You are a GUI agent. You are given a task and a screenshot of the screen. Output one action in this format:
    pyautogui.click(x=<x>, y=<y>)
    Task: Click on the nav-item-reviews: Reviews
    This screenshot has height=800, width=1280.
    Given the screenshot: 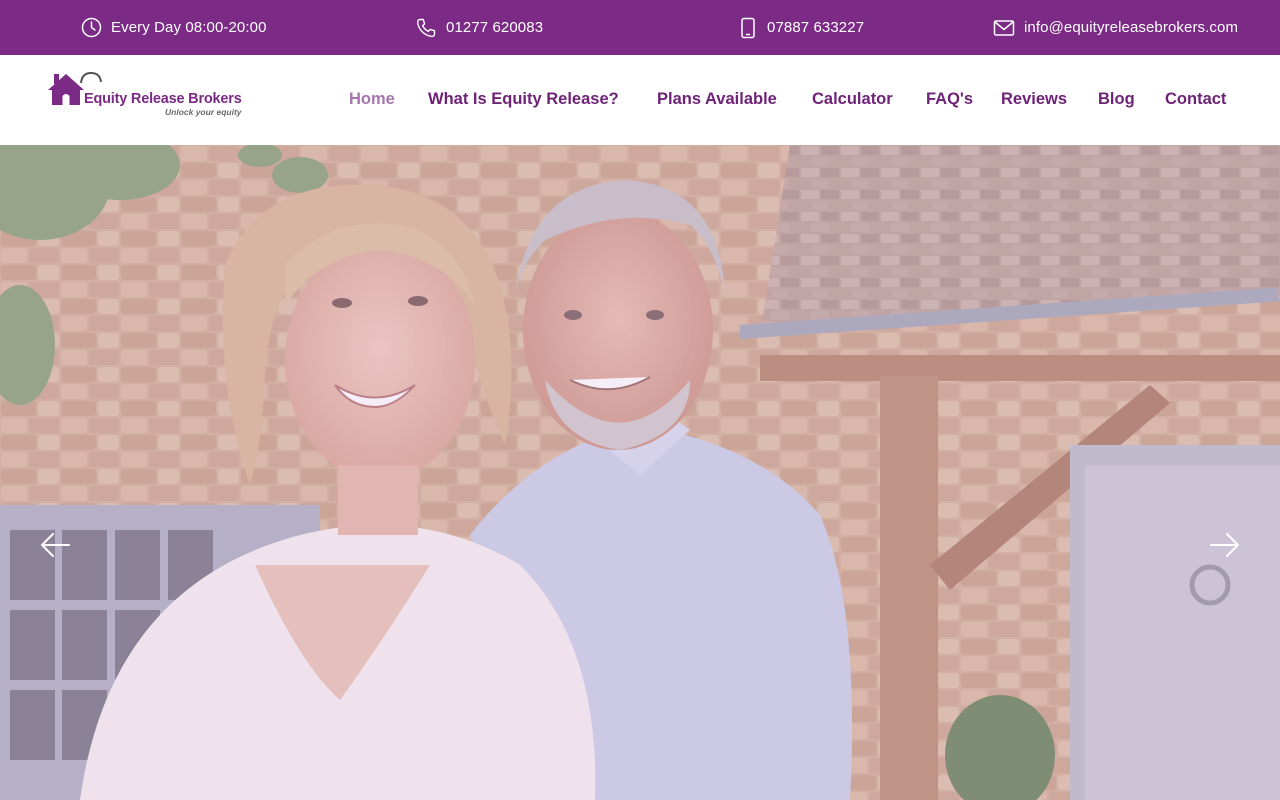 What is the action you would take?
    pyautogui.click(x=1034, y=99)
    